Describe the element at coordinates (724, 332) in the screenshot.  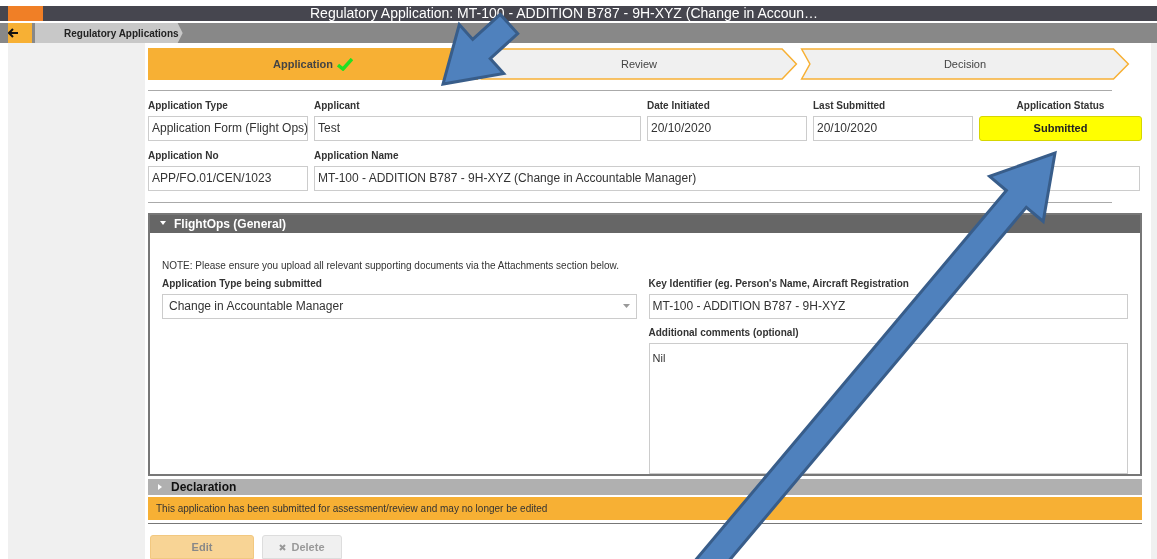
I see `field-label: Additional comments (optional)` at that location.